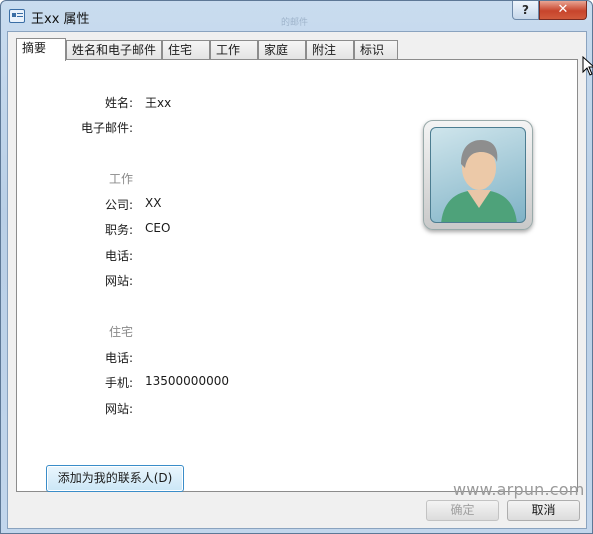  Describe the element at coordinates (118, 409) in the screenshot. I see `home-website-label: 网站:` at that location.